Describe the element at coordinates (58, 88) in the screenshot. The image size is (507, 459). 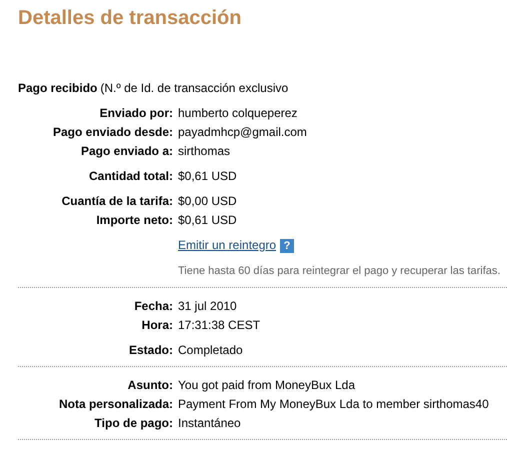
I see `payment-received-label: Pago recibido` at that location.